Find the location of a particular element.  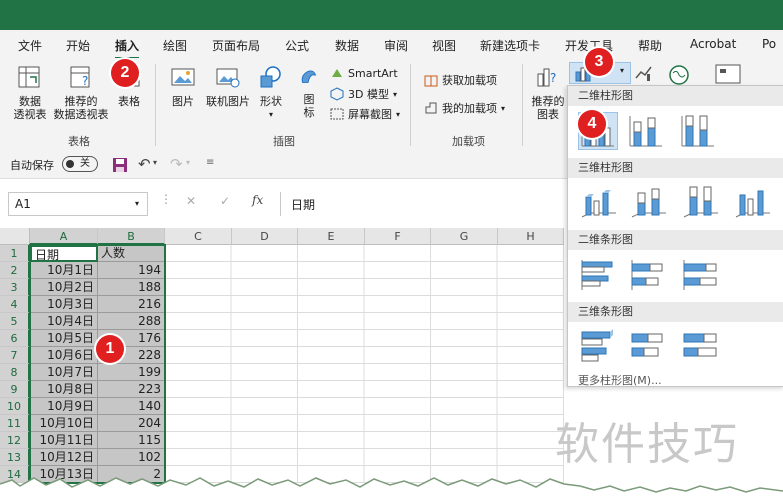

pictures-button: 图片 is located at coordinates (183, 86).